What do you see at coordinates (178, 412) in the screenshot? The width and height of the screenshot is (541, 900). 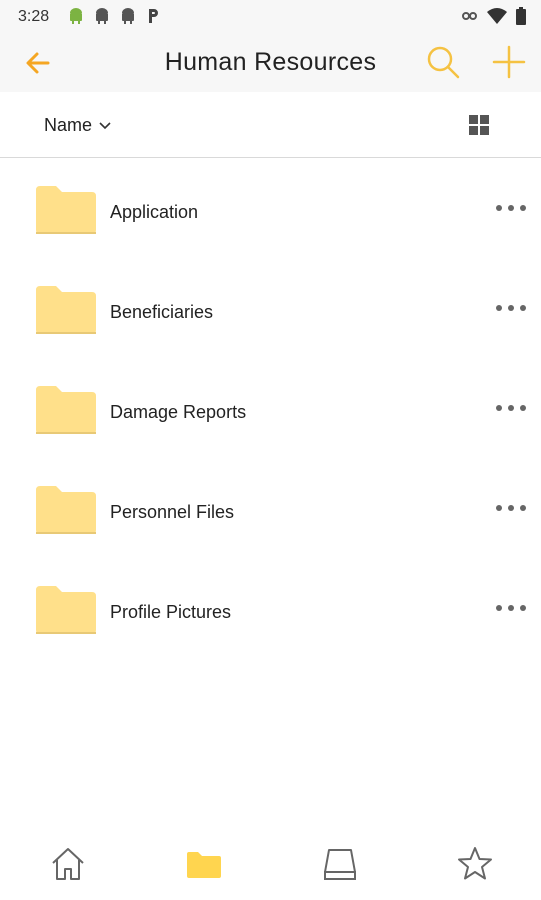 I see `folder-name: Damage Reports` at bounding box center [178, 412].